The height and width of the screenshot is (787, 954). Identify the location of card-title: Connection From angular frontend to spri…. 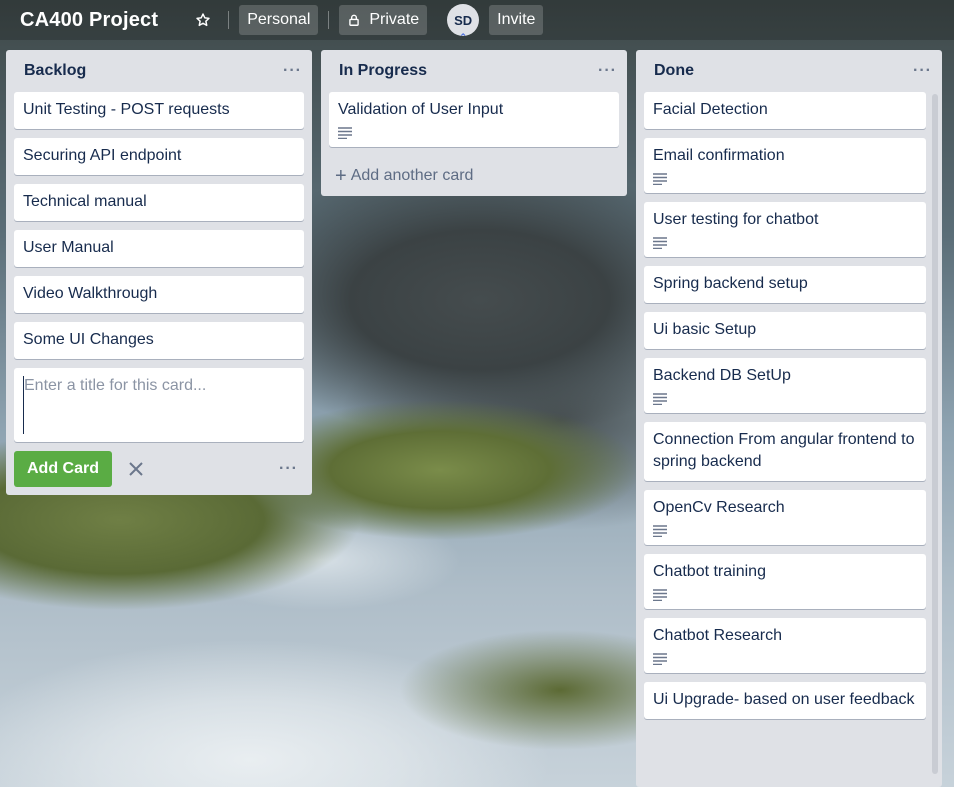
(784, 450).